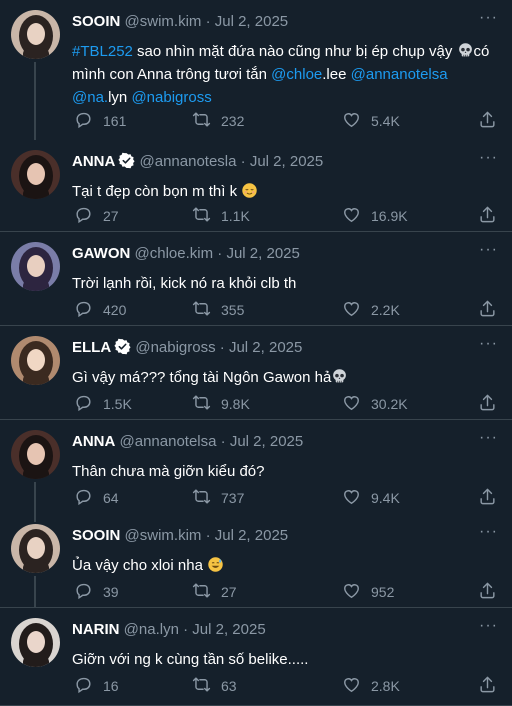 The image size is (512, 706). What do you see at coordinates (91, 347) in the screenshot?
I see `display-name: ELLA` at bounding box center [91, 347].